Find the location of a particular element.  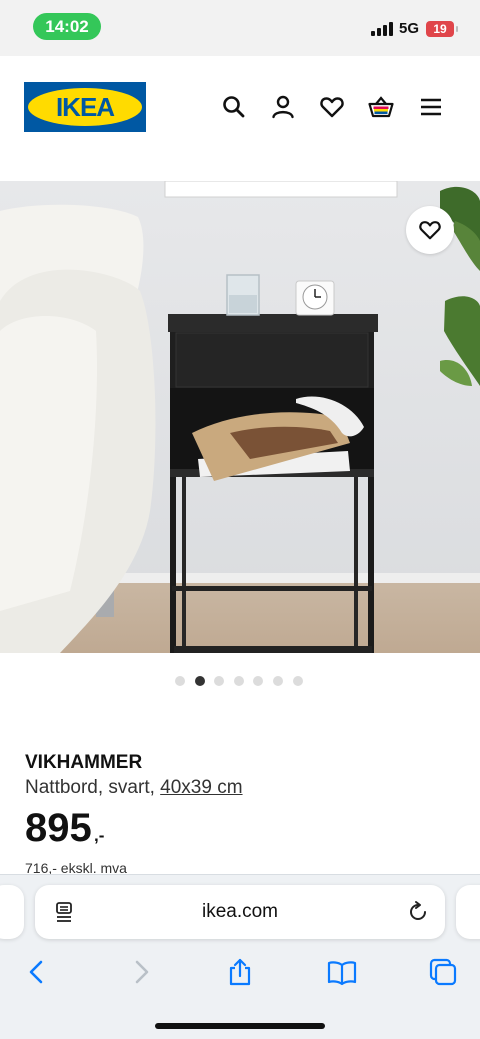

bookmarks-icon is located at coordinates (341, 972).